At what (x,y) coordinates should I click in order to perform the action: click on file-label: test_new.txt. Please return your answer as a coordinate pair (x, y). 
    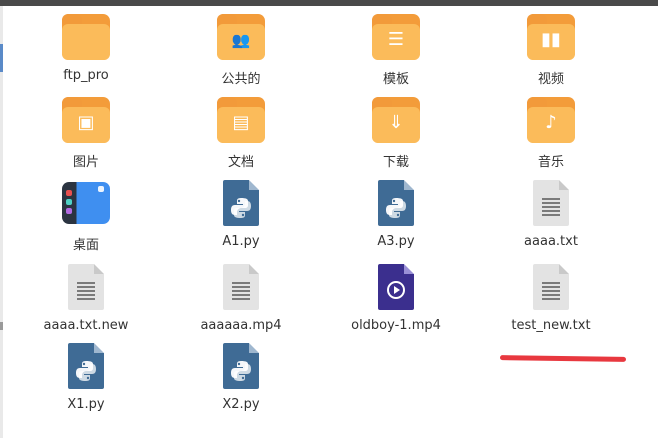
    Looking at the image, I should click on (551, 325).